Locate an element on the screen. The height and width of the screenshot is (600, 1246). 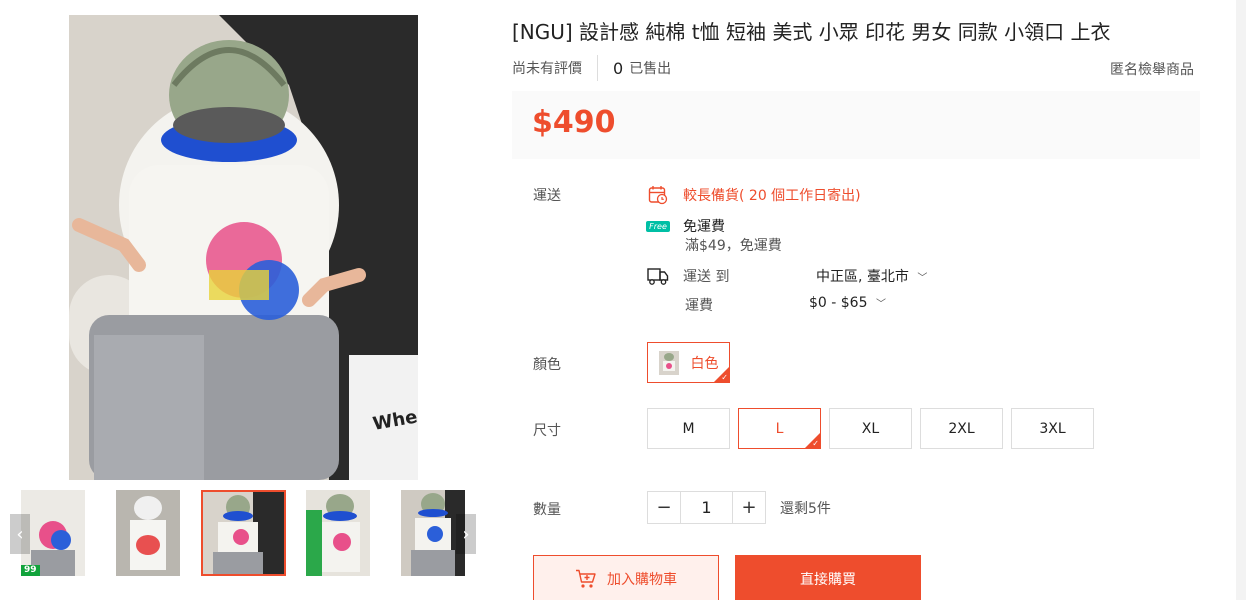
size-option-2xl: 2XL is located at coordinates (961, 428).